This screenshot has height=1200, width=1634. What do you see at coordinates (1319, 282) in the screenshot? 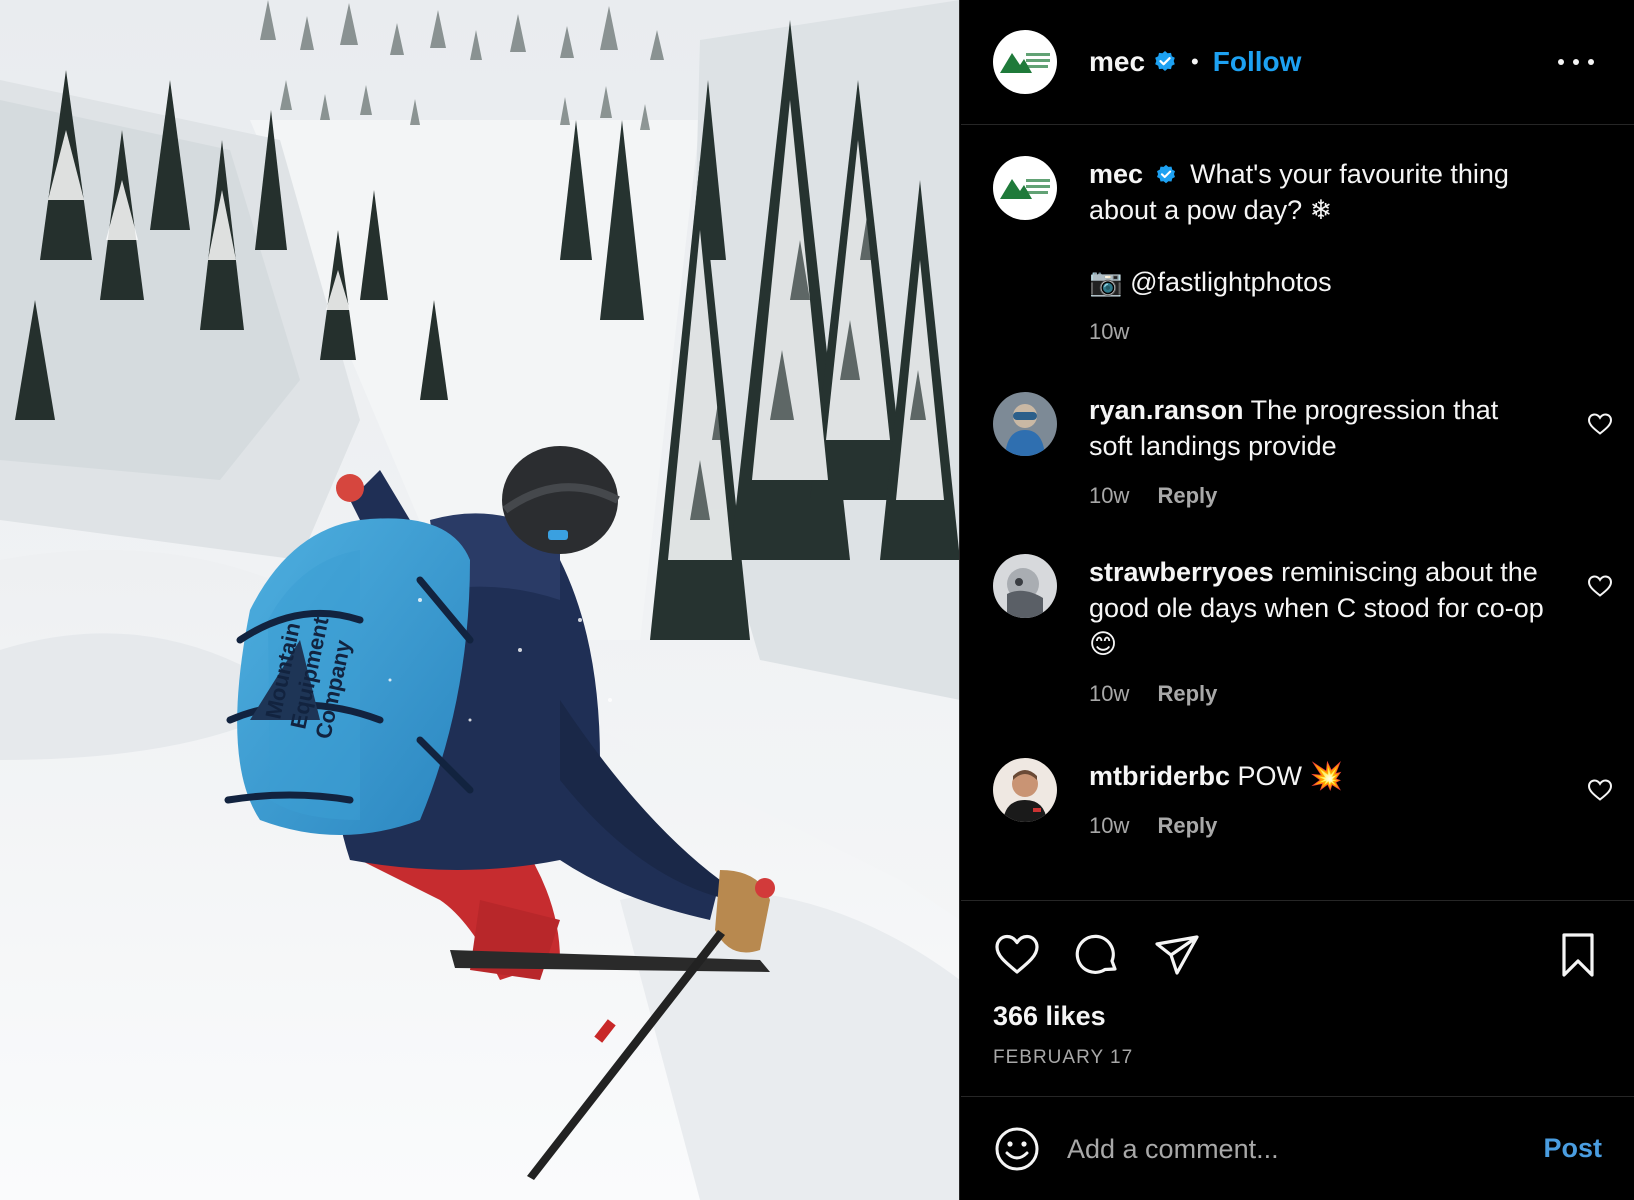
I see `caption-credit: 📷 @fastlightphotos` at bounding box center [1319, 282].